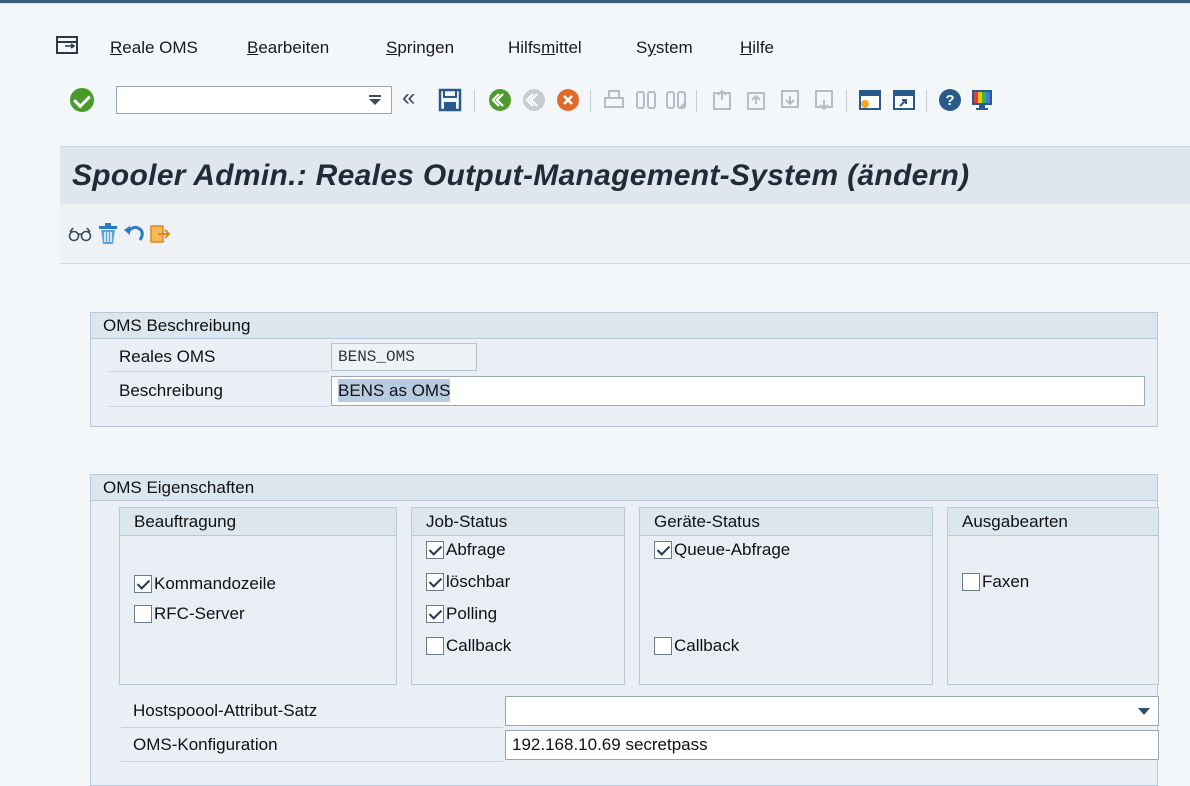 The height and width of the screenshot is (786, 1190). What do you see at coordinates (160, 47) in the screenshot?
I see `menu-label-part: eale OMS` at bounding box center [160, 47].